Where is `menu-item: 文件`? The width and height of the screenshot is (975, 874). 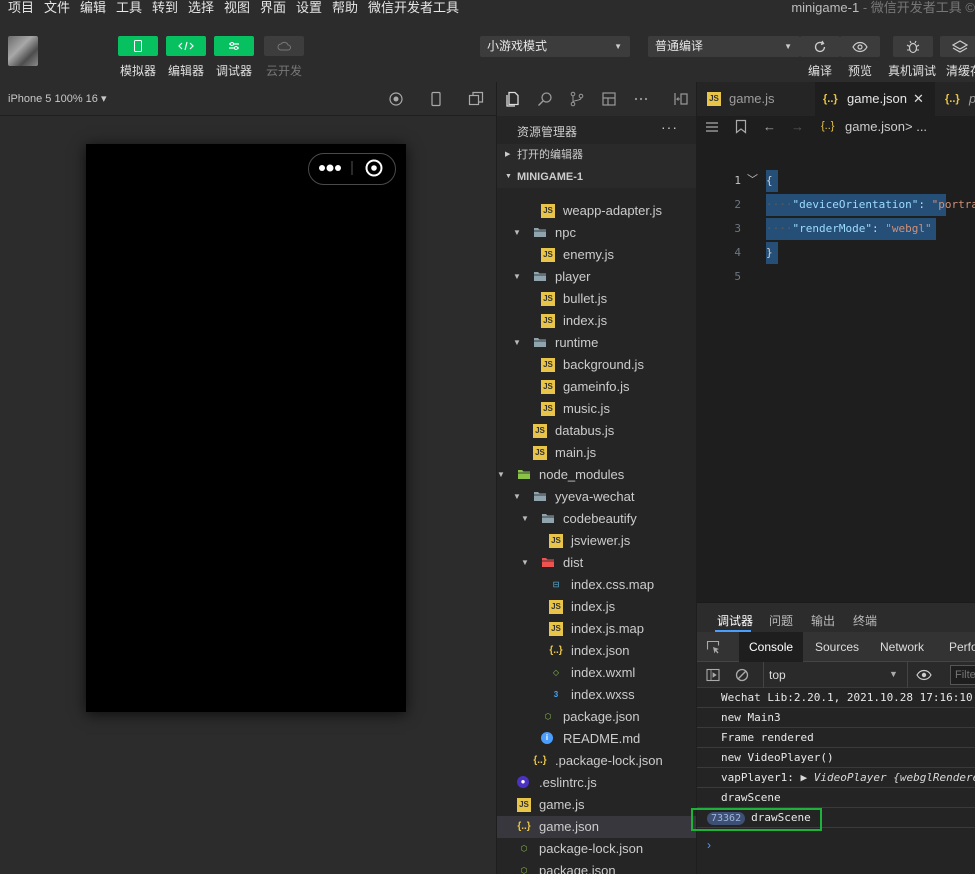 menu-item: 文件 is located at coordinates (57, 7).